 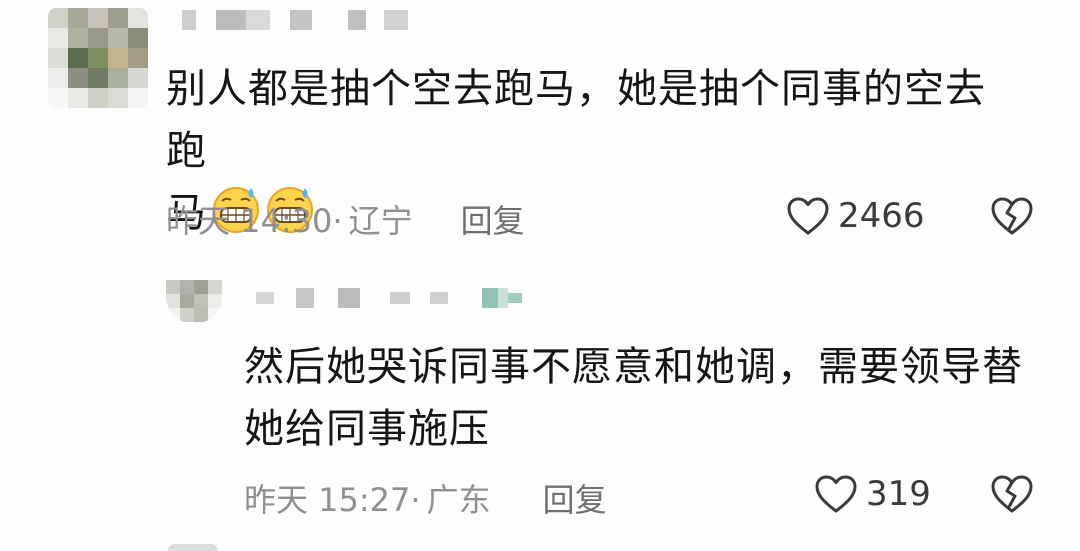 I want to click on reply-line-2: 她给同事施压, so click(x=367, y=429).